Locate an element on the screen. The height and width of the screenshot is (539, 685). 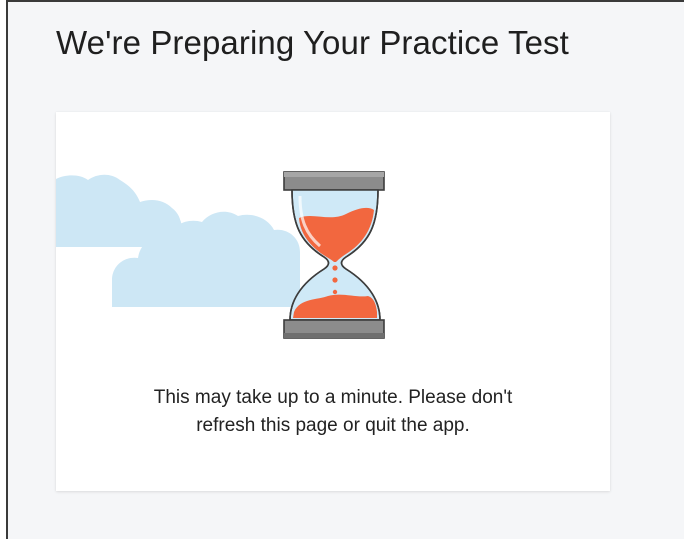
cloud-icon is located at coordinates (178, 240).